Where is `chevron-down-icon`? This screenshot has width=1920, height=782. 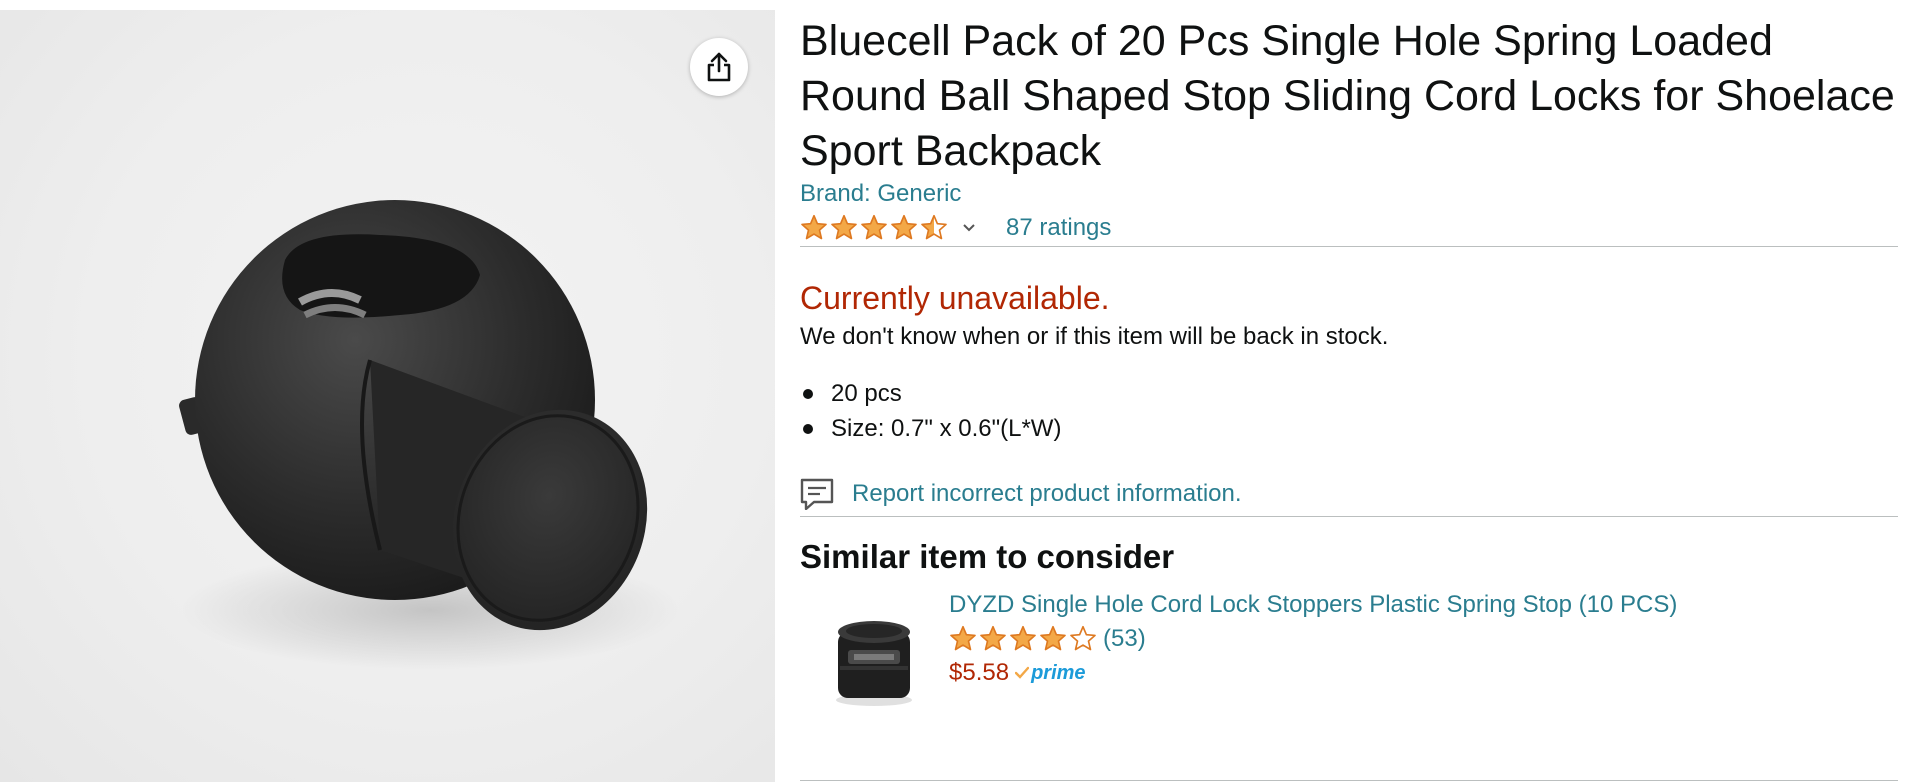 chevron-down-icon is located at coordinates (969, 228).